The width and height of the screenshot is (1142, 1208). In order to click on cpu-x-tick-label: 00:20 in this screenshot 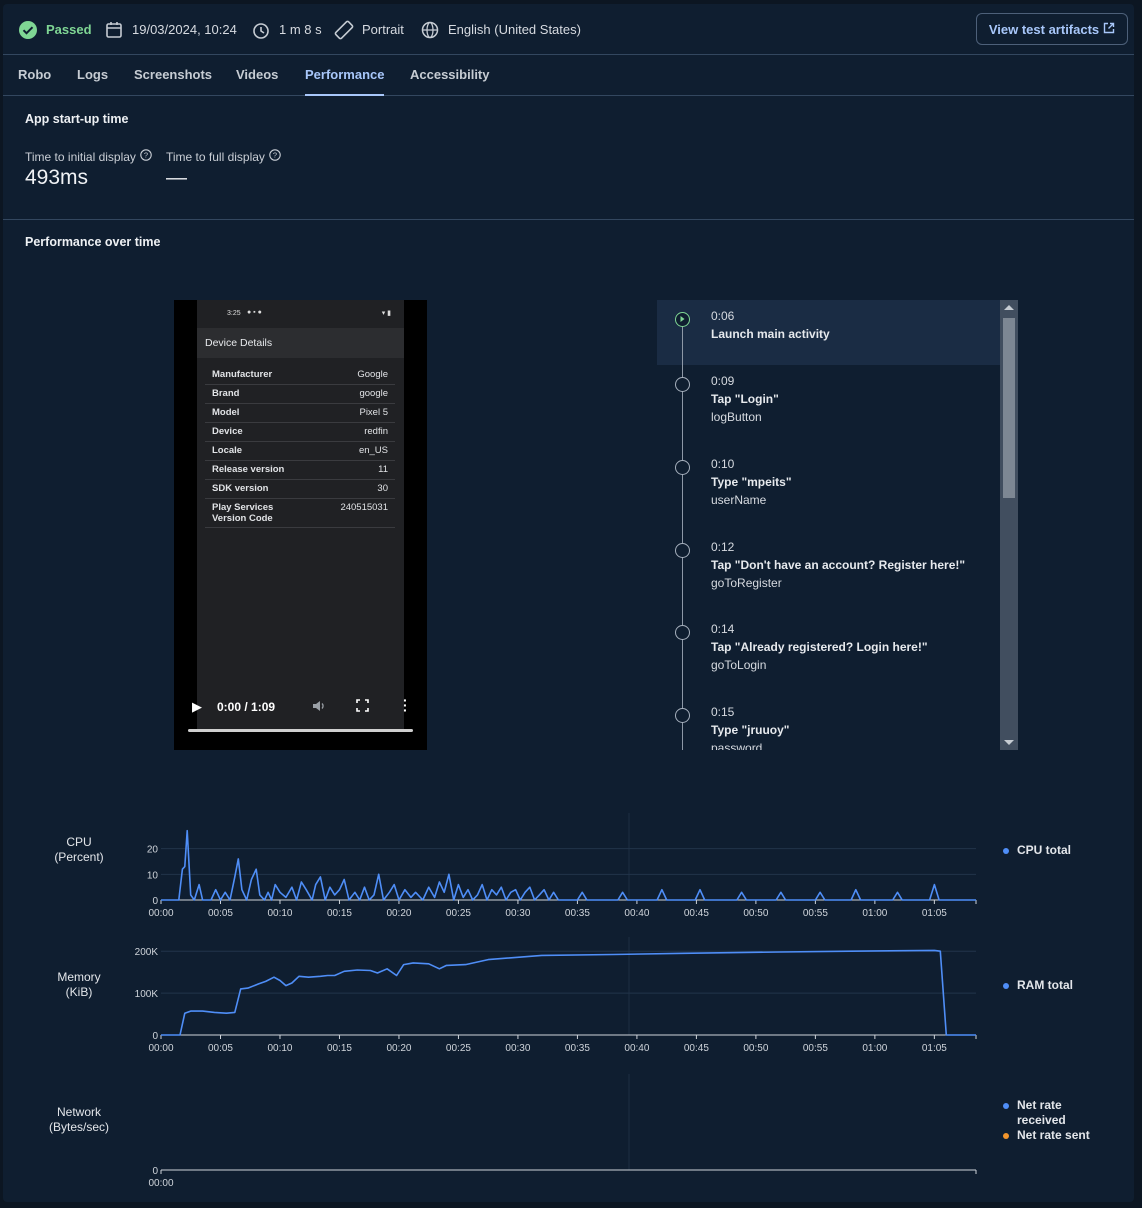, I will do `click(398, 913)`.